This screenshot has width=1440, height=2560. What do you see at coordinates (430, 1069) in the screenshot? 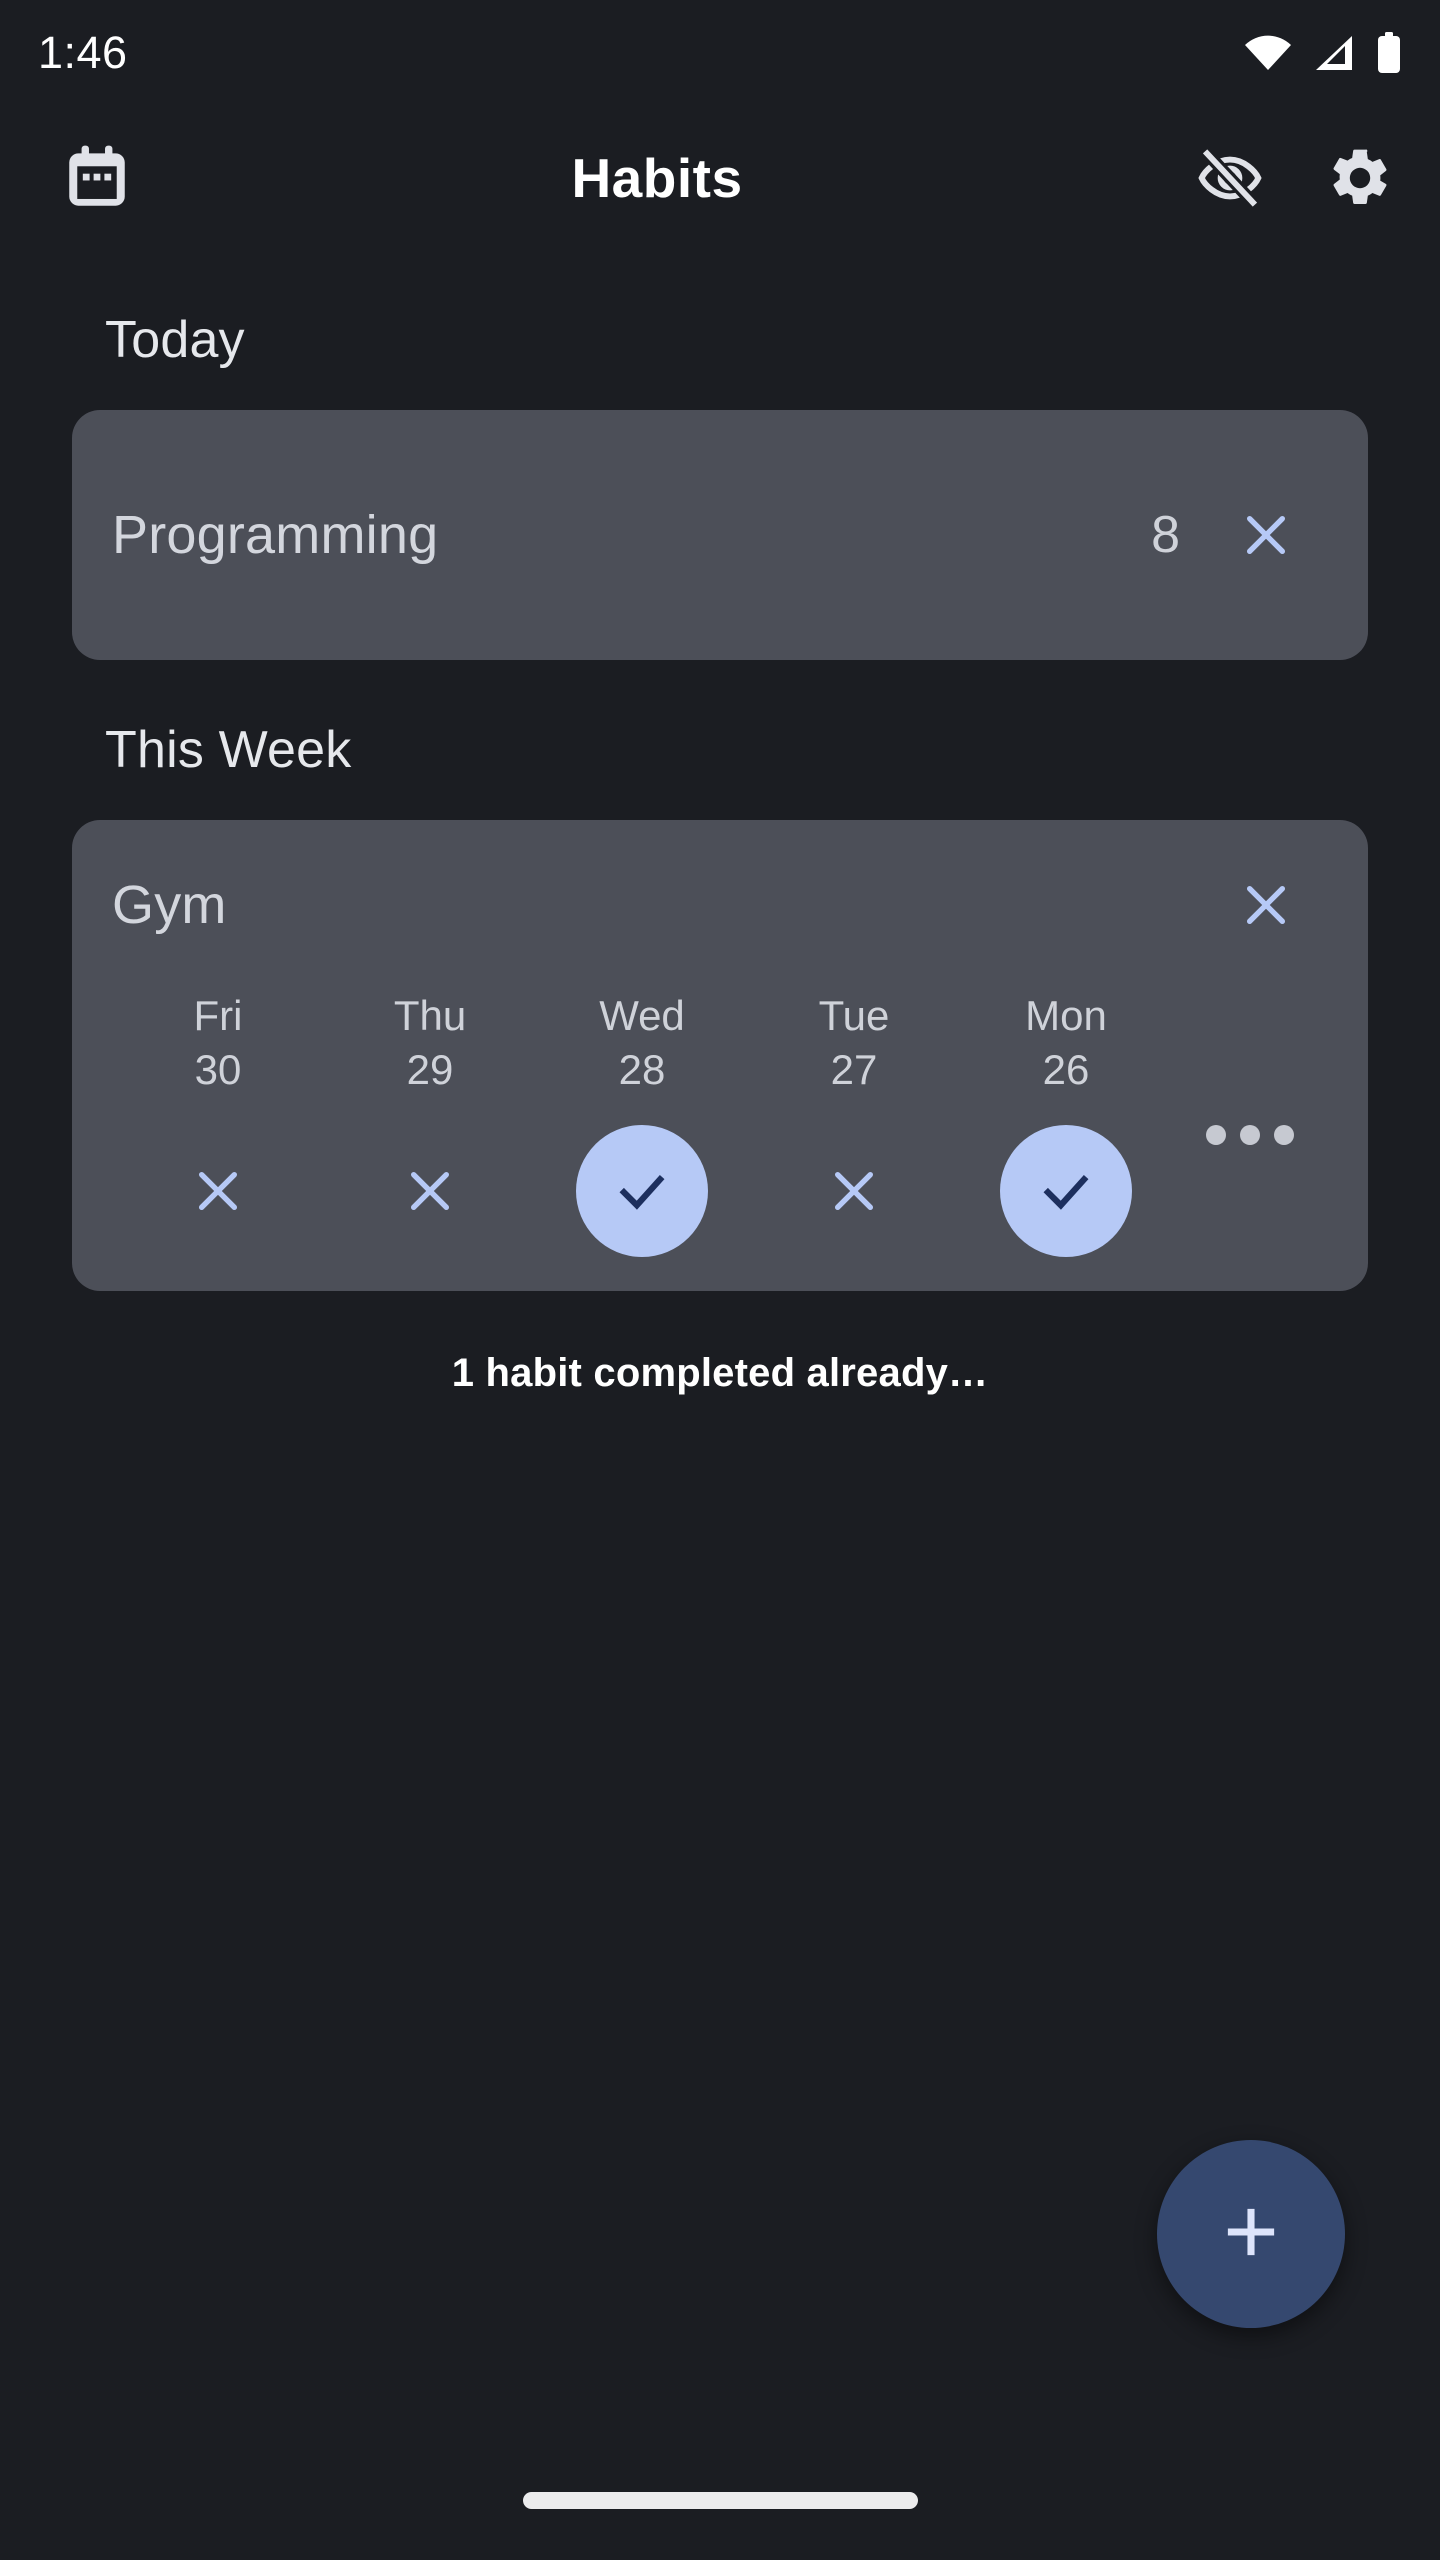
I see `day-number: 29` at bounding box center [430, 1069].